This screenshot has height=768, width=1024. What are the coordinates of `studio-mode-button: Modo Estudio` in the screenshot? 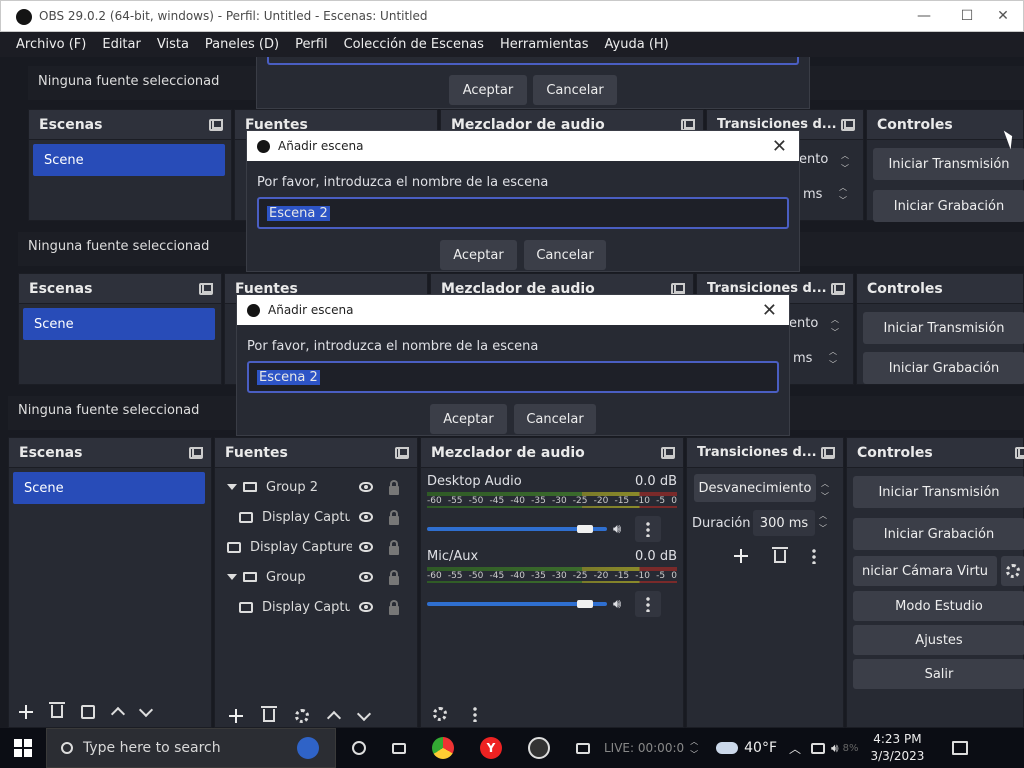 It's located at (938, 606).